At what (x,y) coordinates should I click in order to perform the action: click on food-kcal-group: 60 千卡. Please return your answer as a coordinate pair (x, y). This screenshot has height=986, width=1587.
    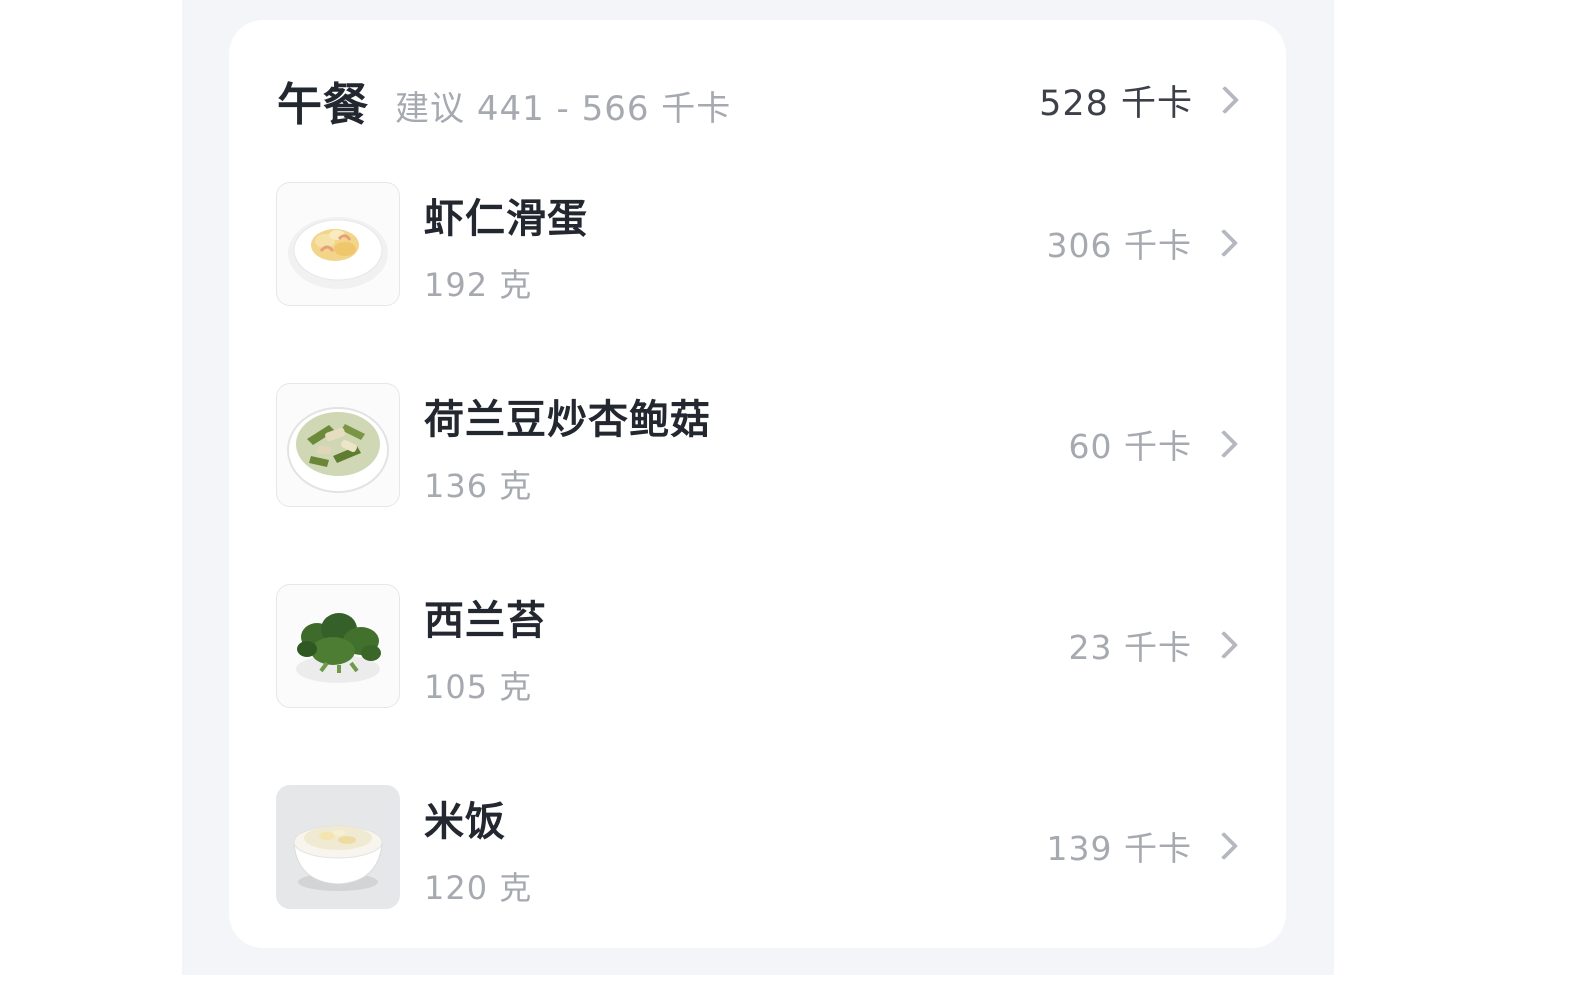
    Looking at the image, I should click on (1155, 444).